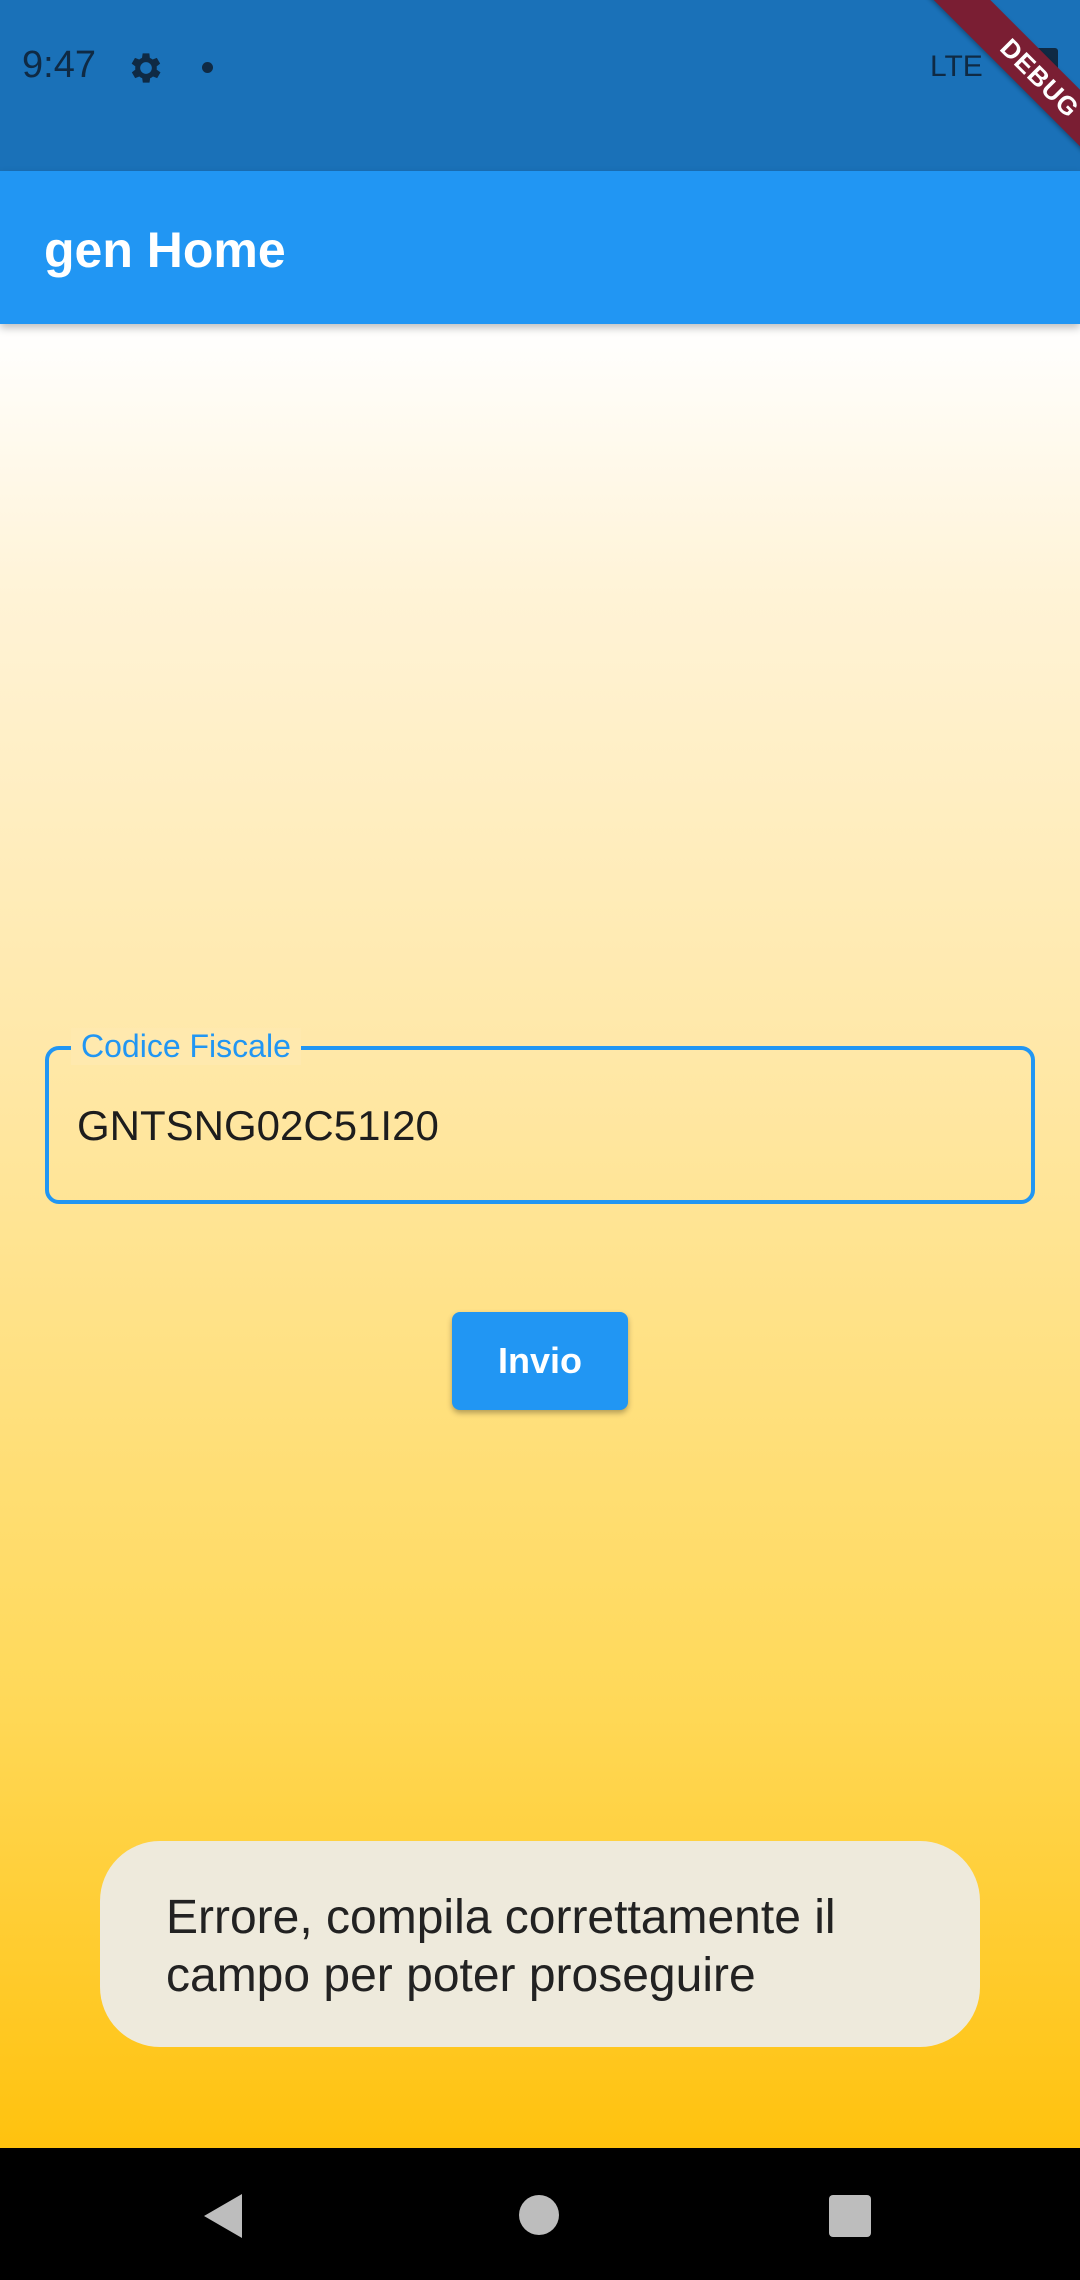 This screenshot has height=2280, width=1080. Describe the element at coordinates (165, 250) in the screenshot. I see `page-title: gen Home` at that location.